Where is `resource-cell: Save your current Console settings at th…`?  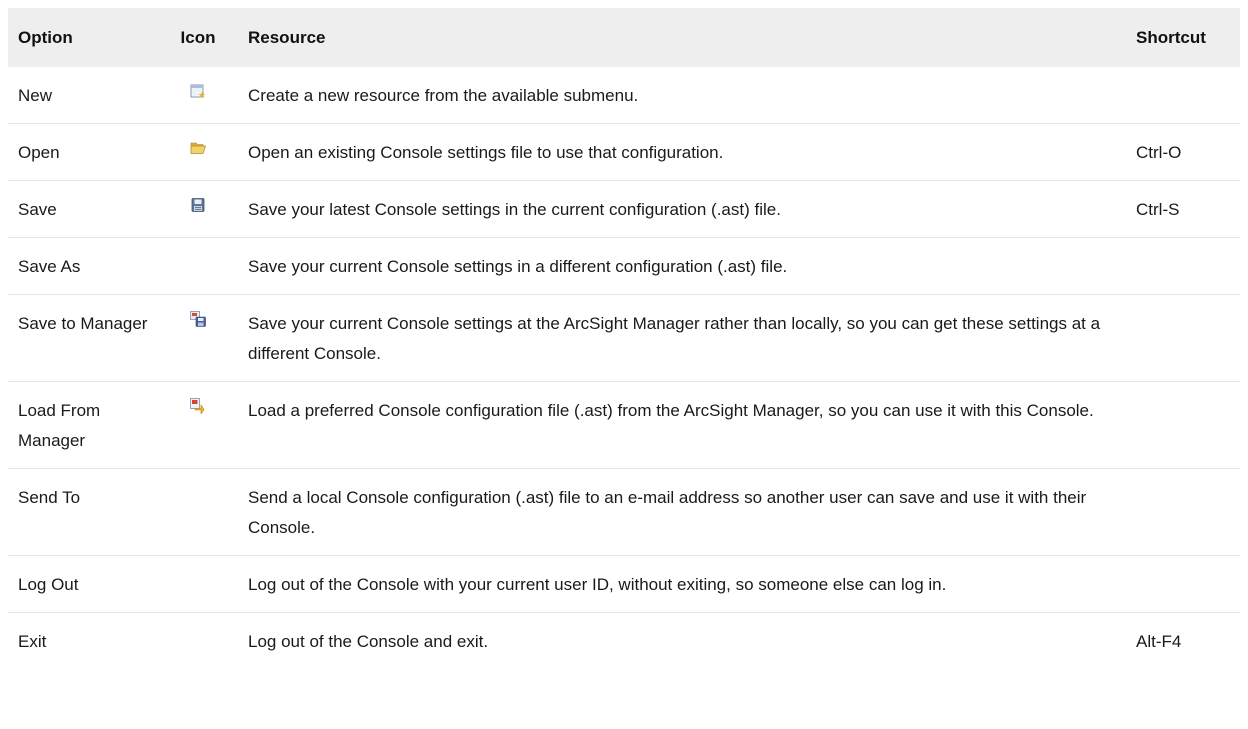 resource-cell: Save your current Console settings at th… is located at coordinates (684, 338).